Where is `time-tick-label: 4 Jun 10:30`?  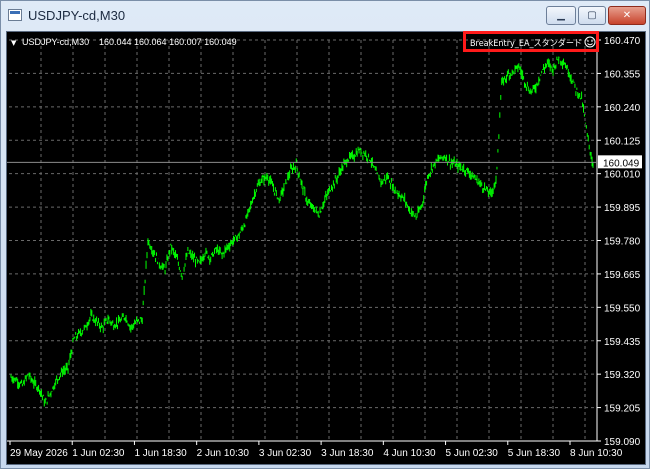 time-tick-label: 4 Jun 10:30 is located at coordinates (409, 453).